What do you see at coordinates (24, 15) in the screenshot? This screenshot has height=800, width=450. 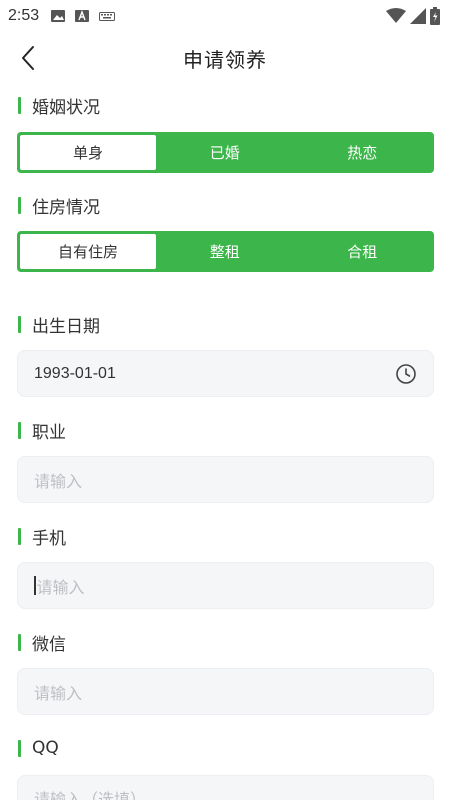 I see `status-time: 2:53` at bounding box center [24, 15].